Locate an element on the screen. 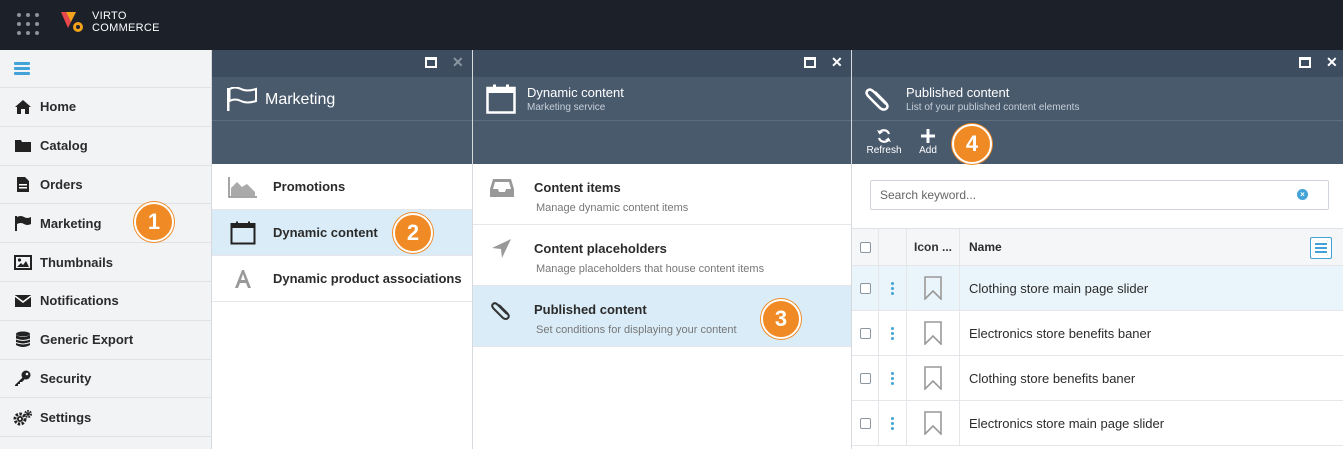  row-name: Clothing store main page slider is located at coordinates (1059, 288).